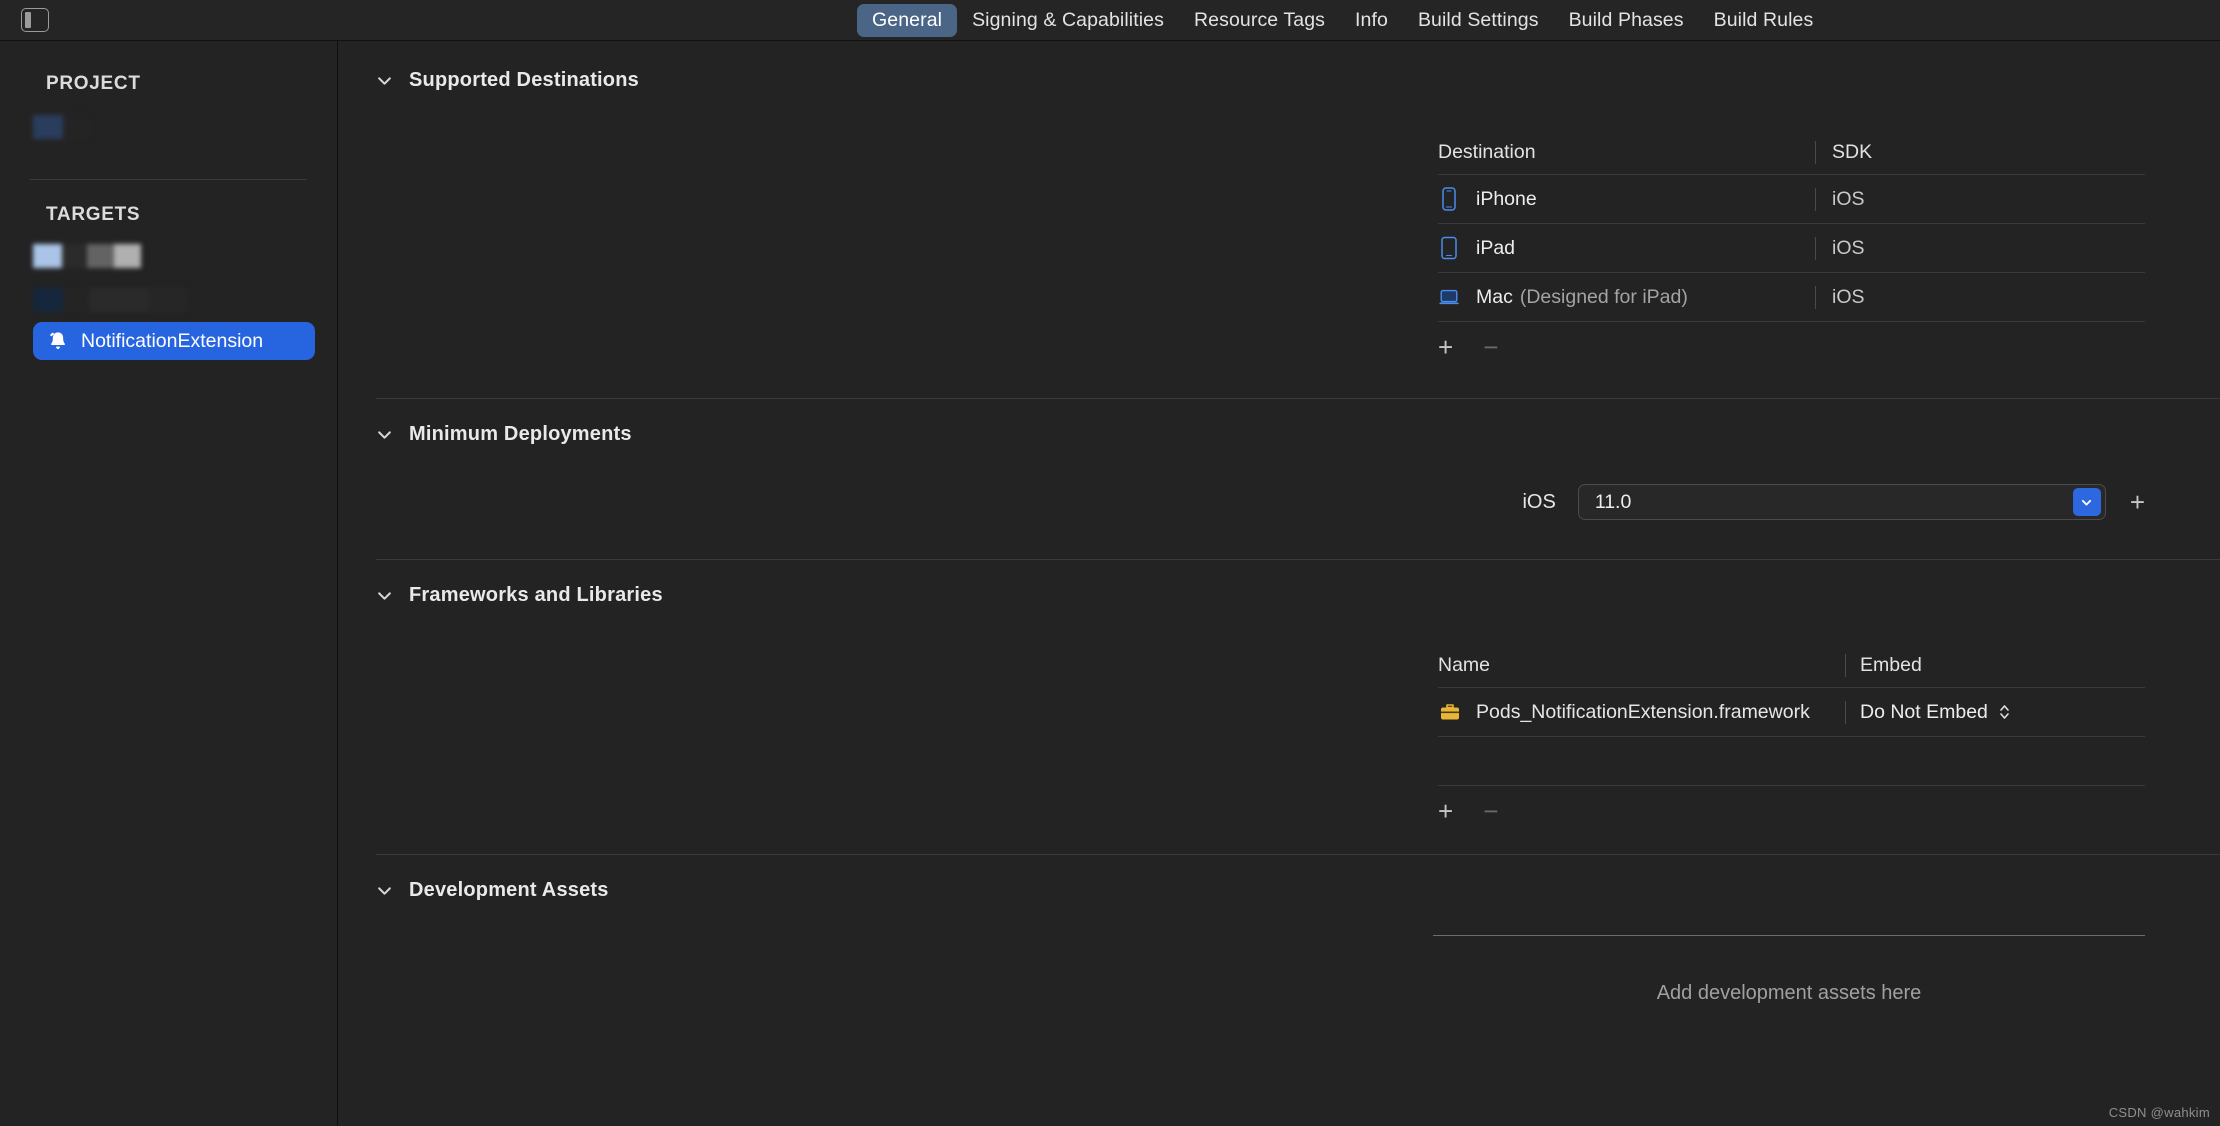  I want to click on add-destination-button: +, so click(1445, 347).